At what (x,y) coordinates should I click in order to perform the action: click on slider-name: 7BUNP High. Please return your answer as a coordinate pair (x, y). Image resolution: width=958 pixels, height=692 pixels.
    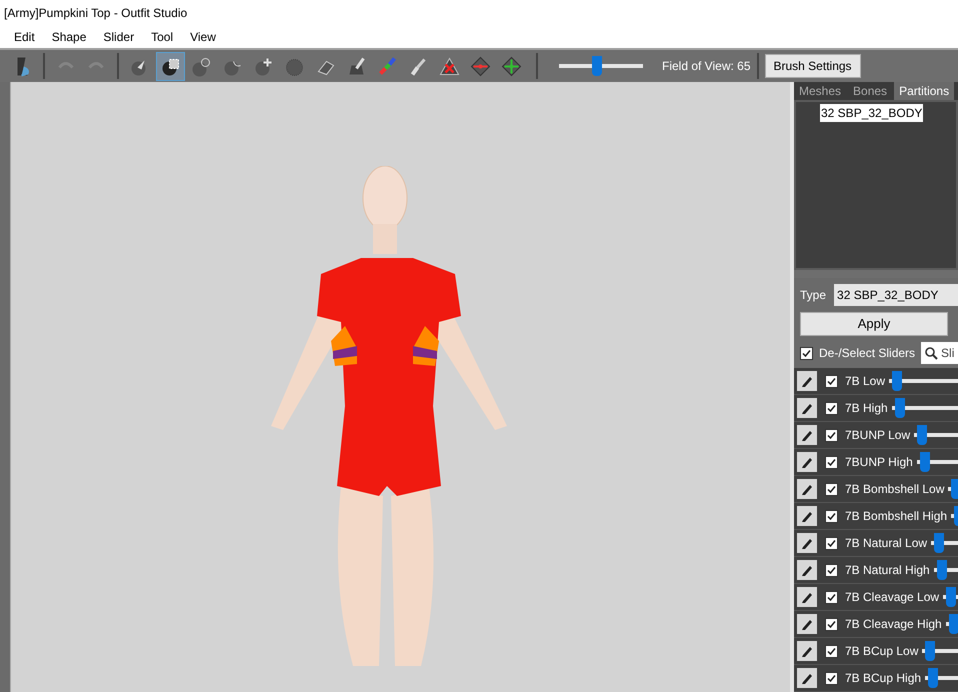
    Looking at the image, I should click on (879, 462).